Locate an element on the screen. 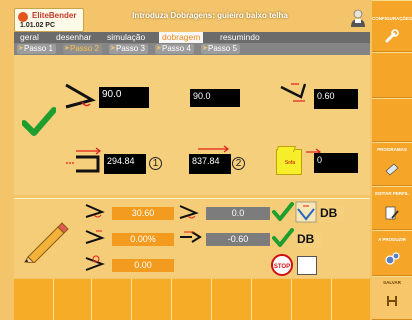  menu-item-simulacao: simulação is located at coordinates (126, 37).